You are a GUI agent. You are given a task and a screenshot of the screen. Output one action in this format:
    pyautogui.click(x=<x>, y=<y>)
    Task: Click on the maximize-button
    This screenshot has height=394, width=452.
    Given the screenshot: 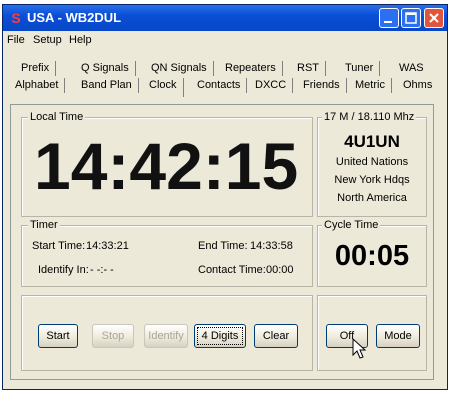 What is the action you would take?
    pyautogui.click(x=411, y=18)
    